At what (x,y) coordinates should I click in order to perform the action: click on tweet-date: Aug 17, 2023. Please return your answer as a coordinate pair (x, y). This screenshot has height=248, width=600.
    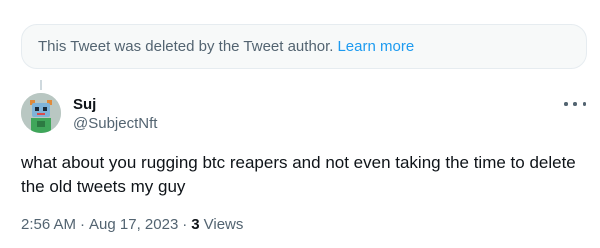
    Looking at the image, I should click on (133, 224).